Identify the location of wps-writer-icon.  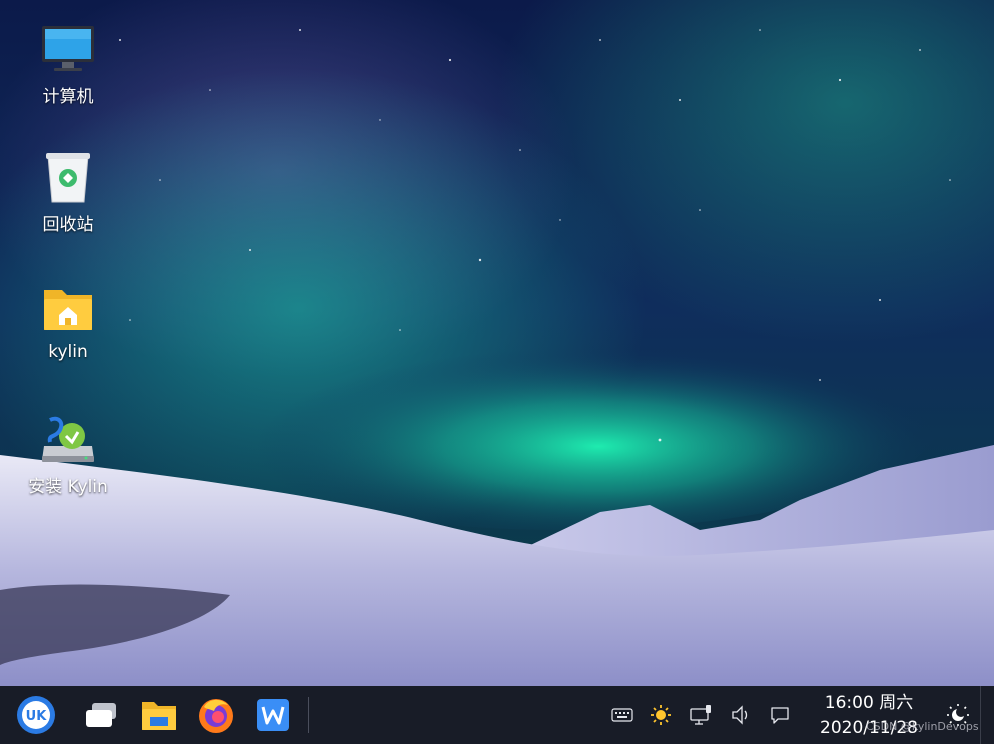
(273, 715).